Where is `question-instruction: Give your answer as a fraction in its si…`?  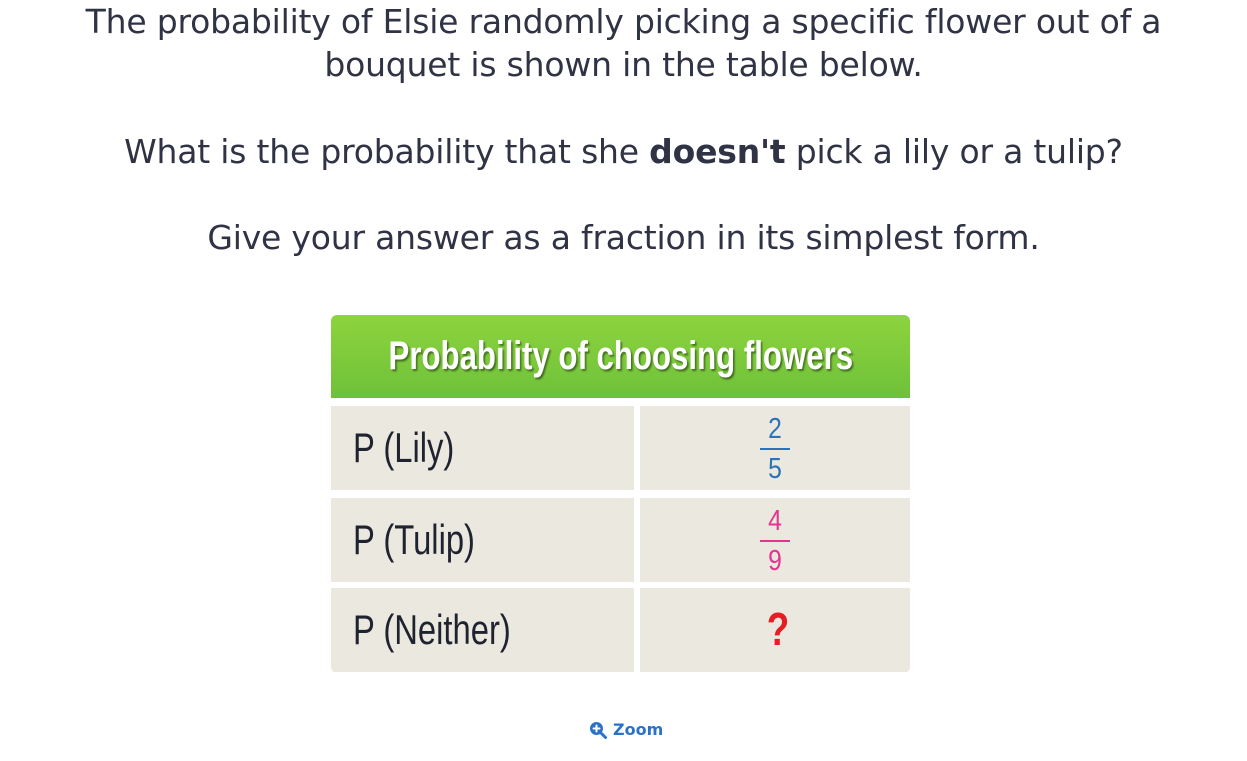
question-instruction: Give your answer as a fraction in its si… is located at coordinates (623, 237).